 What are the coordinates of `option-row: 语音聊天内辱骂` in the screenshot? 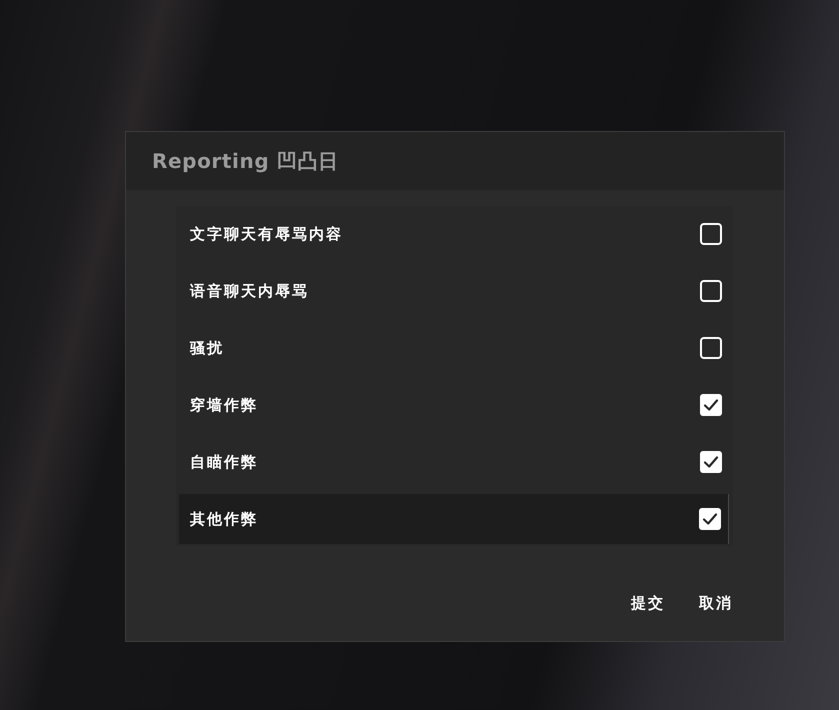 It's located at (454, 291).